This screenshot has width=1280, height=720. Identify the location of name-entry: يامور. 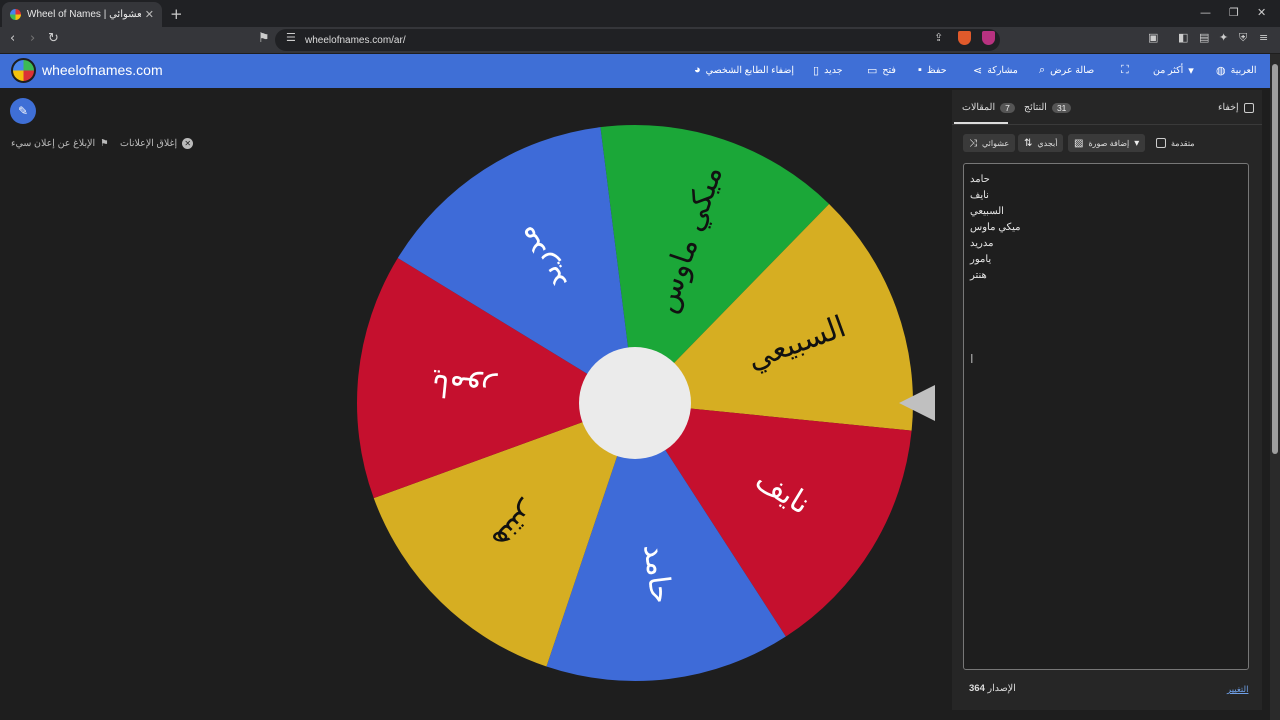
(981, 259).